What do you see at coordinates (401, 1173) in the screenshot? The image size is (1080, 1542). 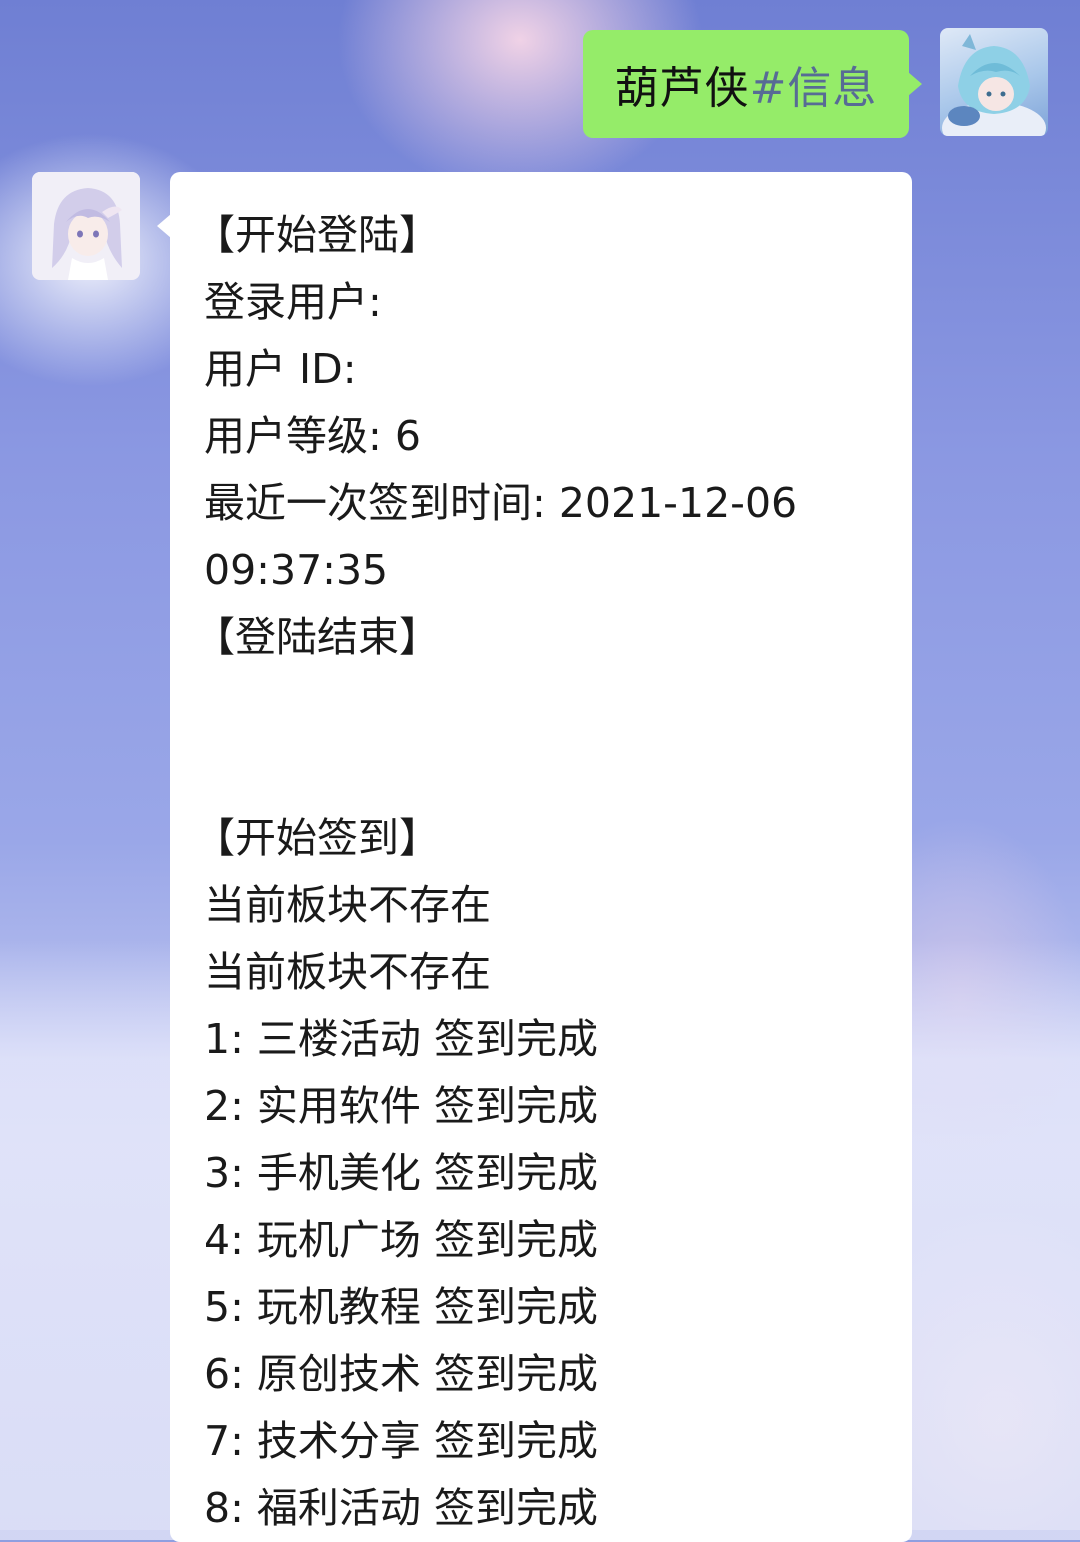 I see `signin-result-line: 3: 手机美化 签到完成` at bounding box center [401, 1173].